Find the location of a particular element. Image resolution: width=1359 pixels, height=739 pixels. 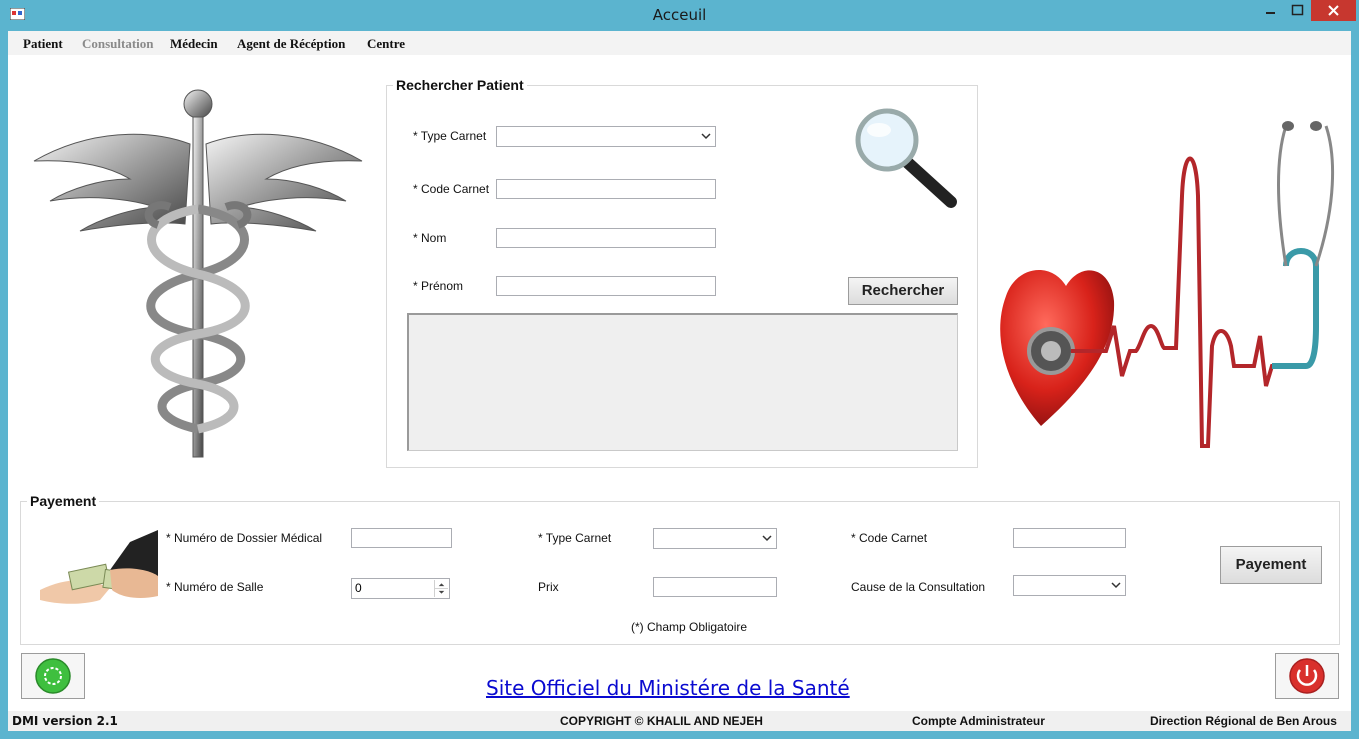

close-icon is located at coordinates (1333, 10).